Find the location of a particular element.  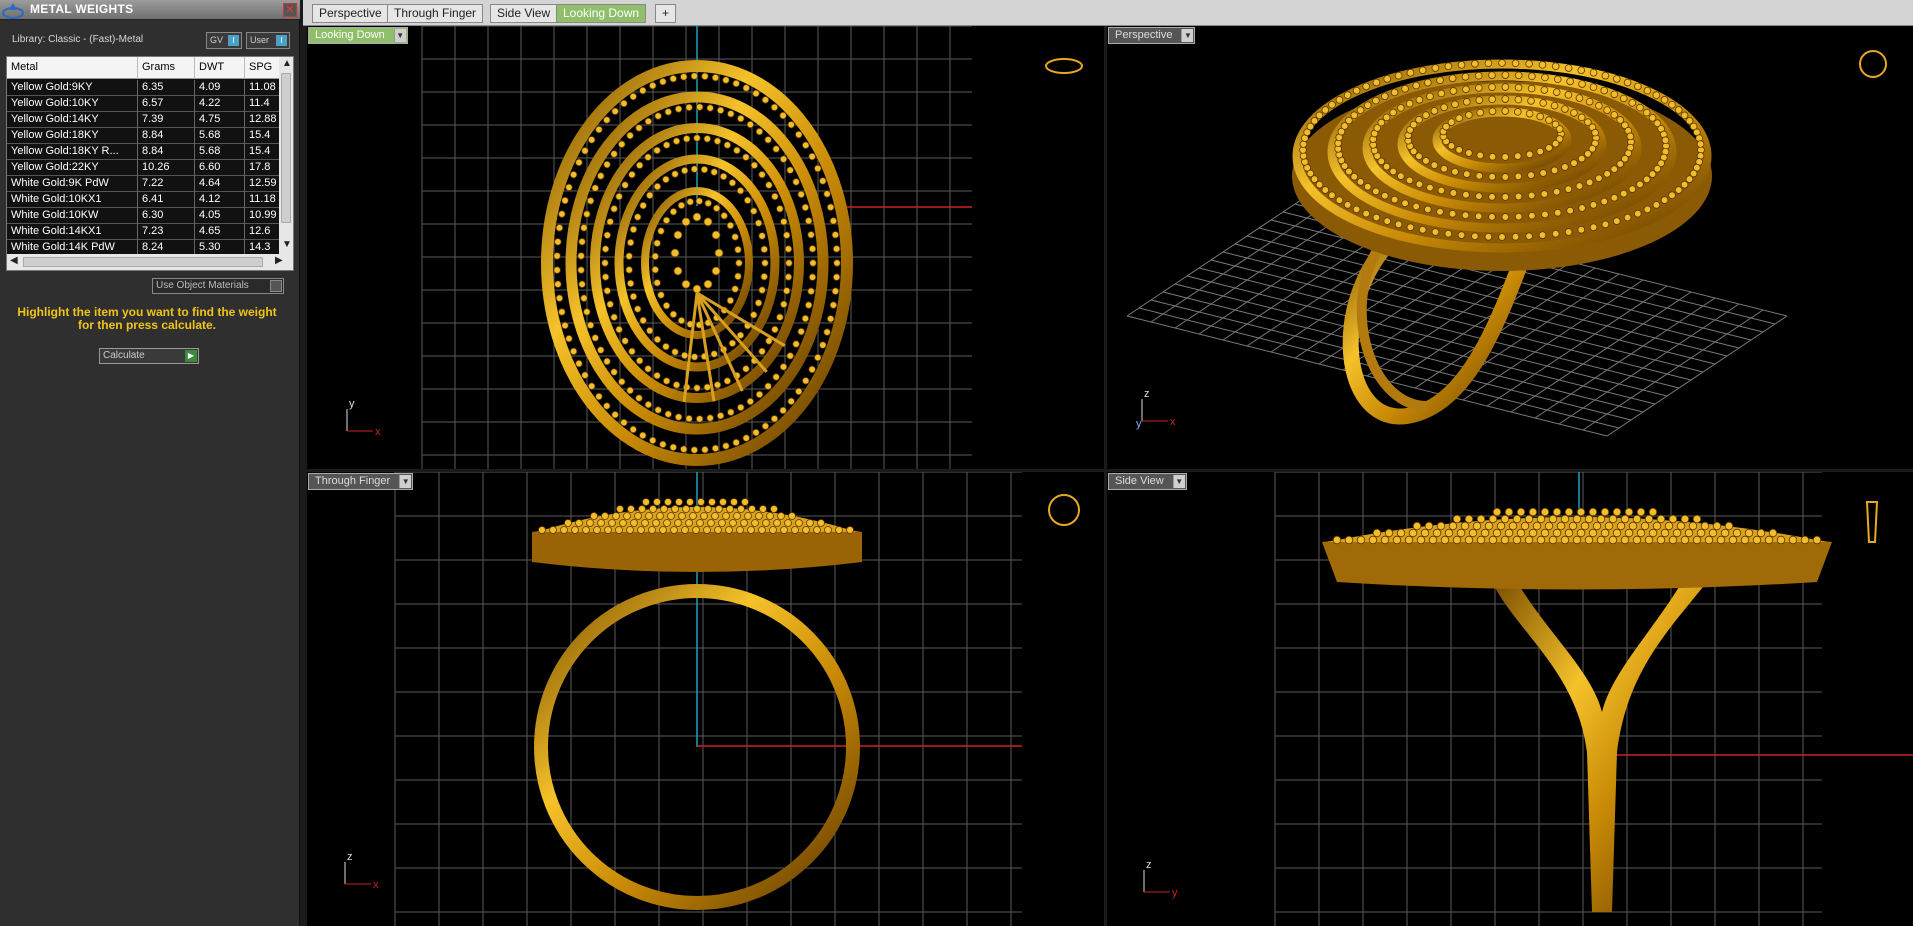

column-header-spg: SPG is located at coordinates (260, 67).